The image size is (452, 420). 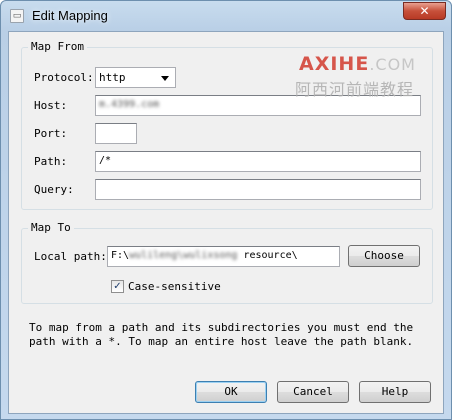 I want to click on checkmark-icon: ✓, so click(x=117, y=286).